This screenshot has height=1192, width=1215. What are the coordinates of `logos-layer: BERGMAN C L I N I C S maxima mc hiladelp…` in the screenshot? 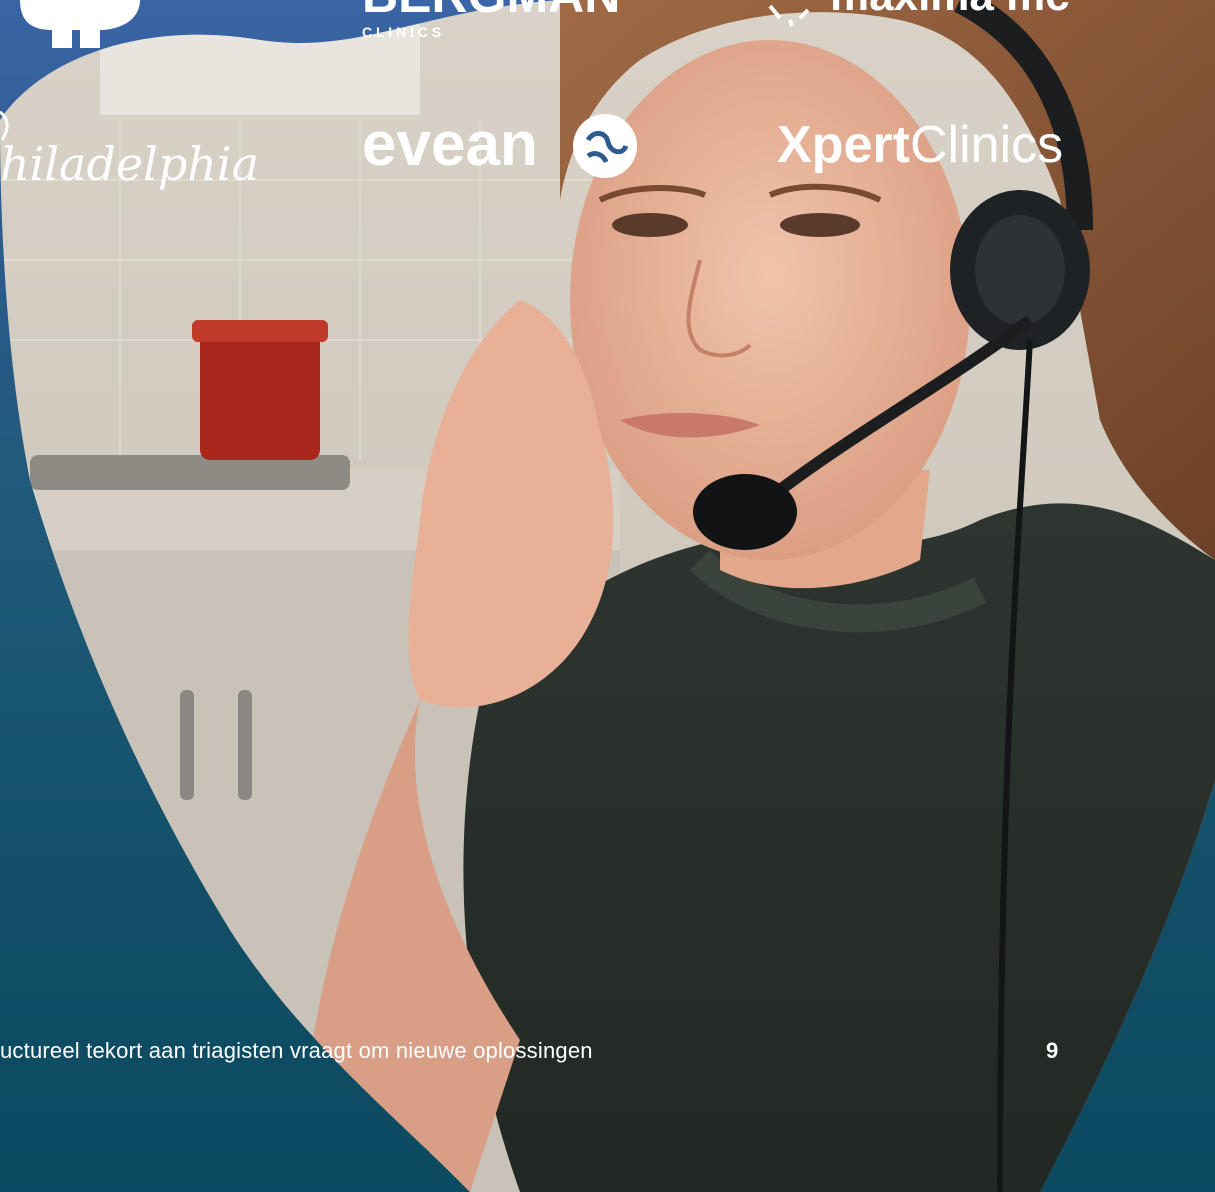 It's located at (535, 95).